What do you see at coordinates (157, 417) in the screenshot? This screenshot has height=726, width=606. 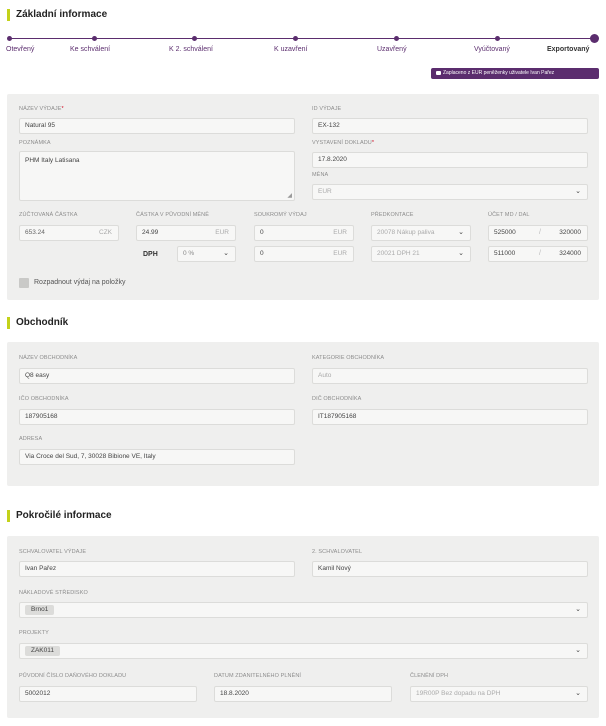 I see `ico-input: 187905168` at bounding box center [157, 417].